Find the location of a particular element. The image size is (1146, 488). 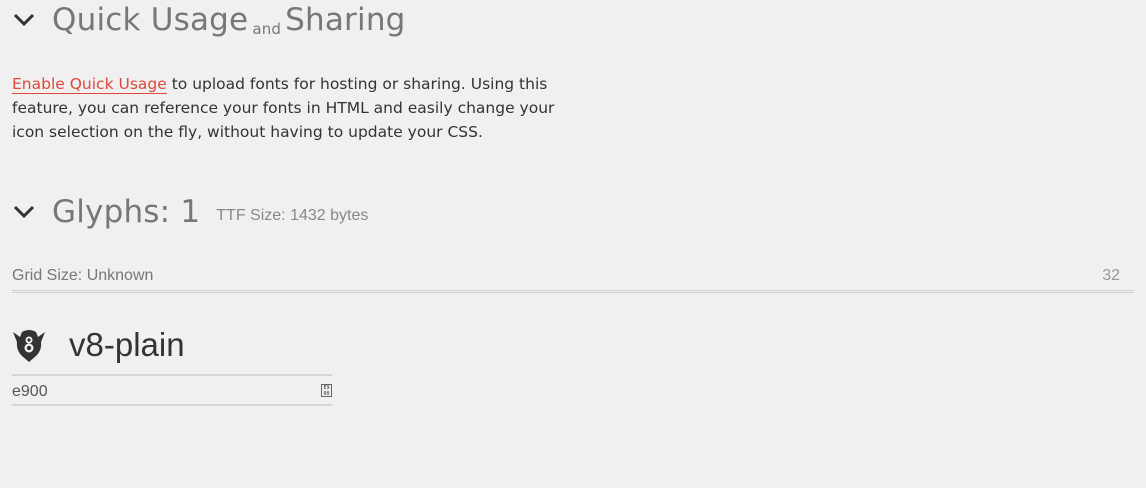

v8-logo-icon is located at coordinates (29, 346).